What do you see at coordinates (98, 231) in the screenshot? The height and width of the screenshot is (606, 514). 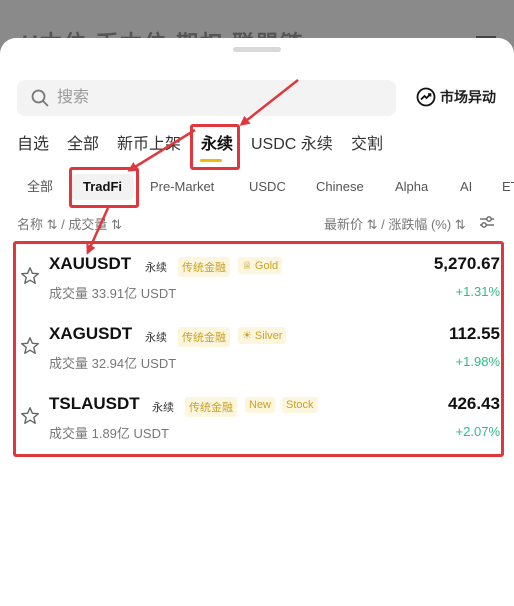 I see `arrow-to-results` at bounding box center [98, 231].